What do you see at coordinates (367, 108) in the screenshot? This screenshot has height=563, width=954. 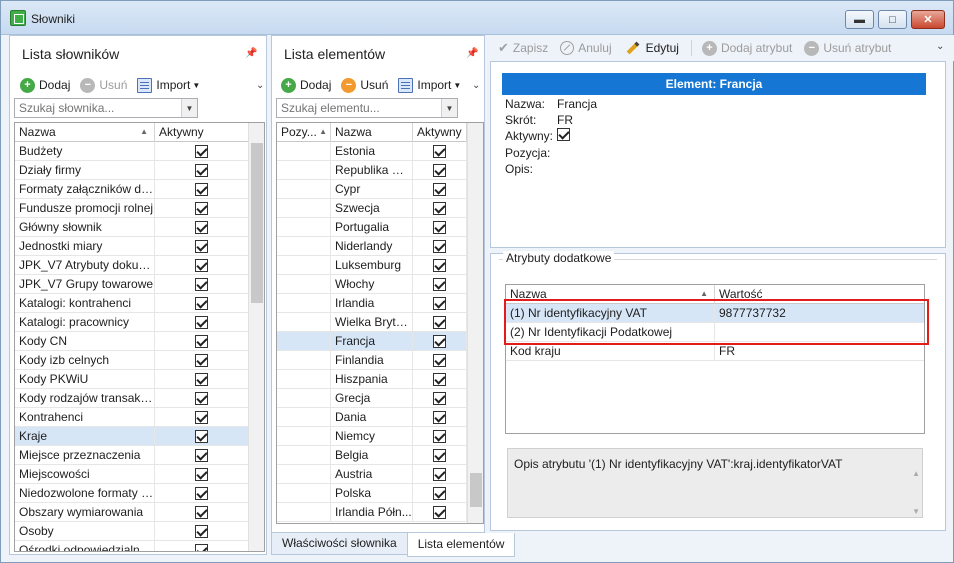 I see `element-search-input` at bounding box center [367, 108].